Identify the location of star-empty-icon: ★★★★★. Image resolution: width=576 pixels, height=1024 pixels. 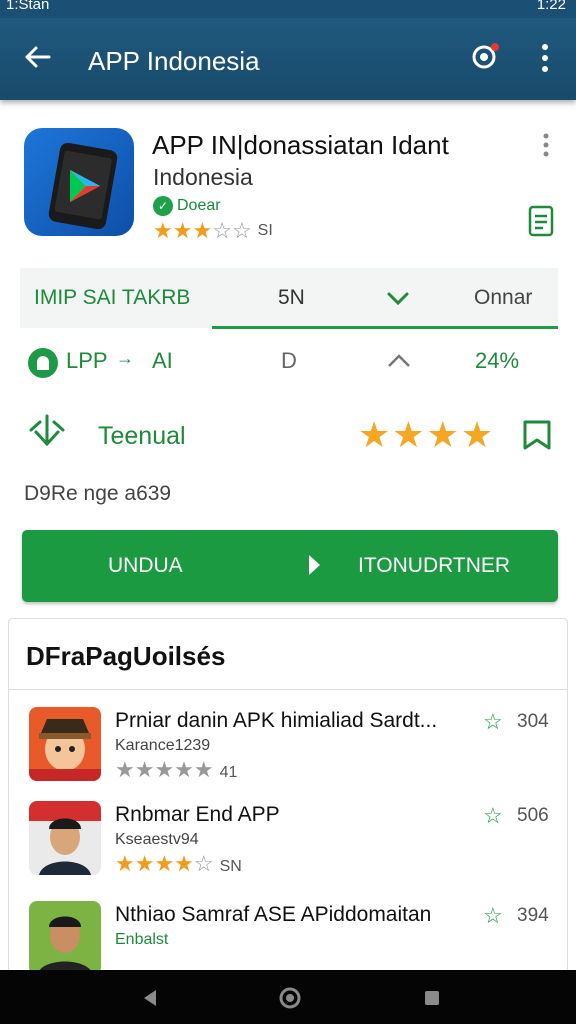
(164, 769).